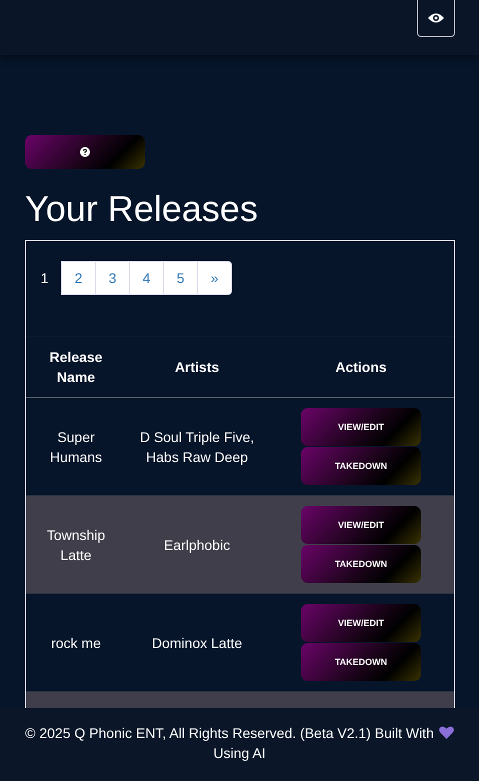 This screenshot has height=781, width=479. Describe the element at coordinates (85, 152) in the screenshot. I see `question-icon` at that location.